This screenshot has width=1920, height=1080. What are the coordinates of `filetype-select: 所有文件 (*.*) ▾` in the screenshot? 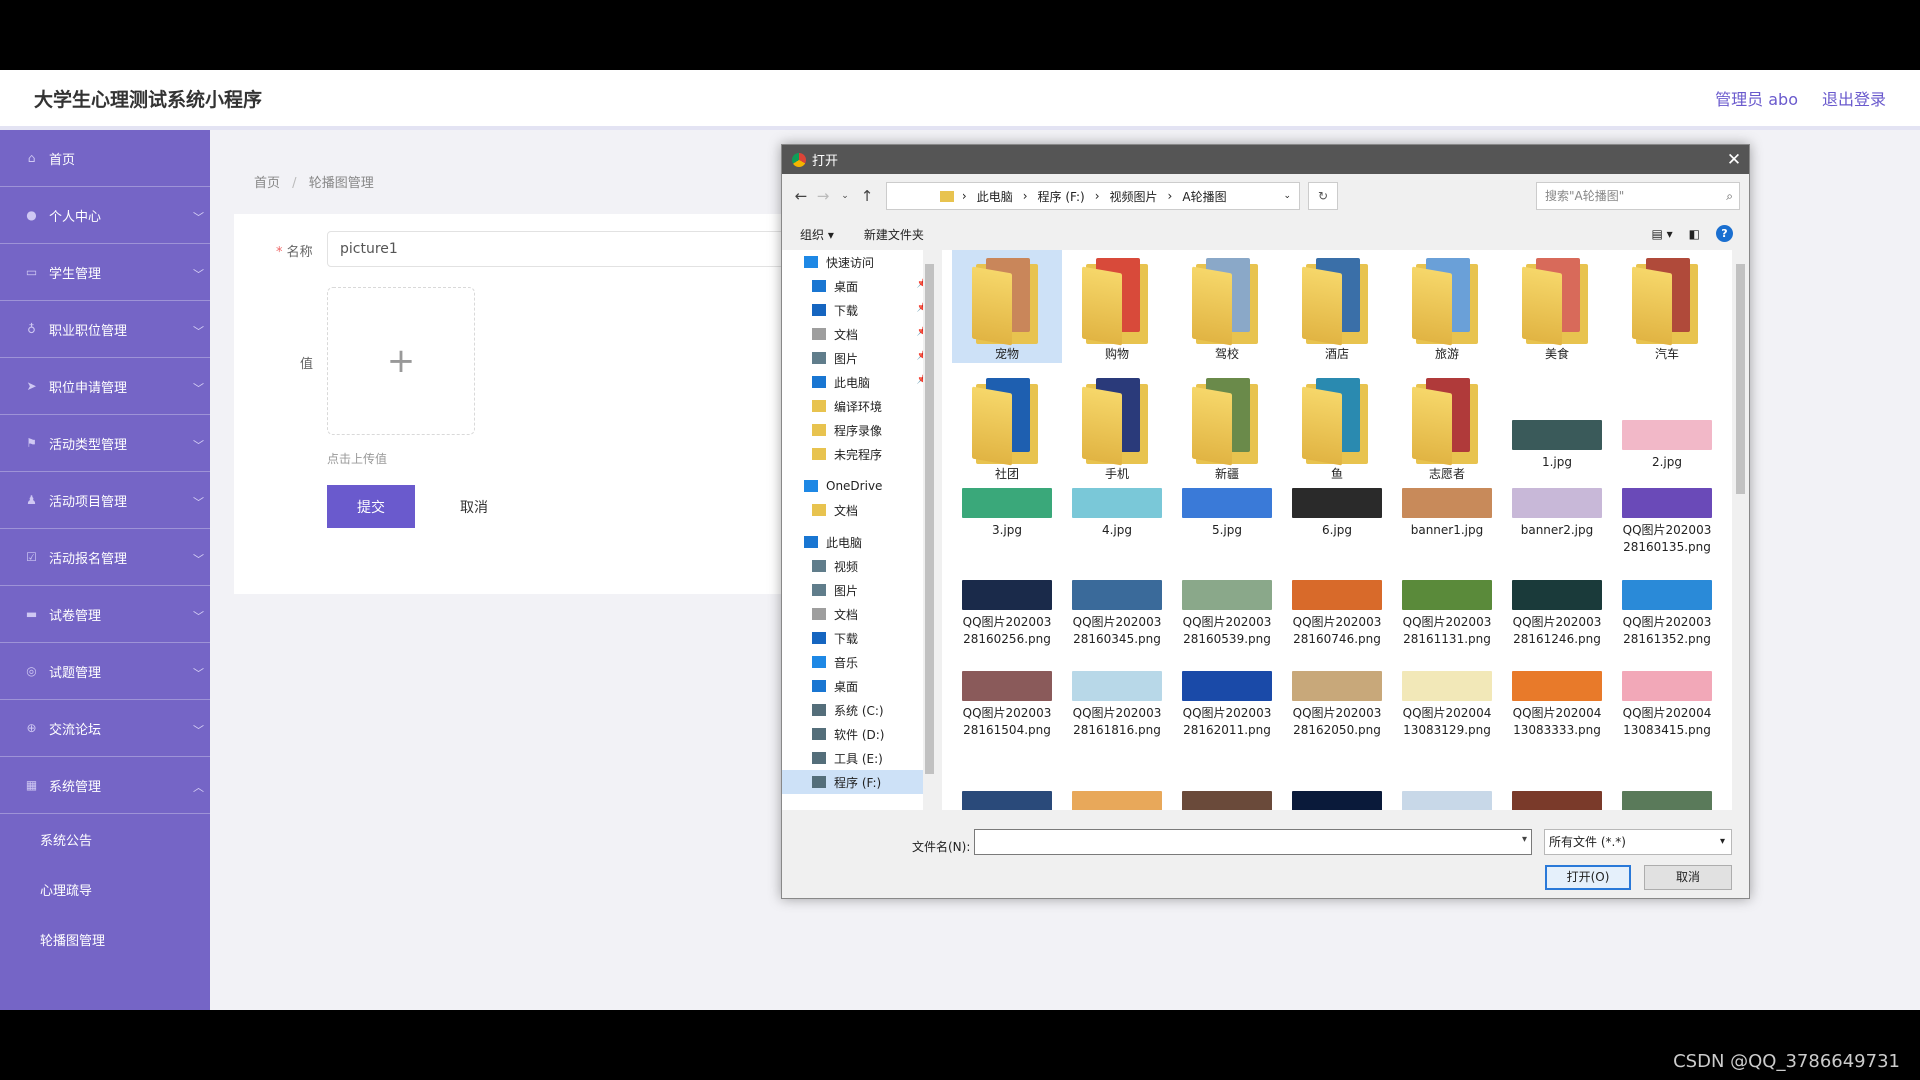 It's located at (1638, 842).